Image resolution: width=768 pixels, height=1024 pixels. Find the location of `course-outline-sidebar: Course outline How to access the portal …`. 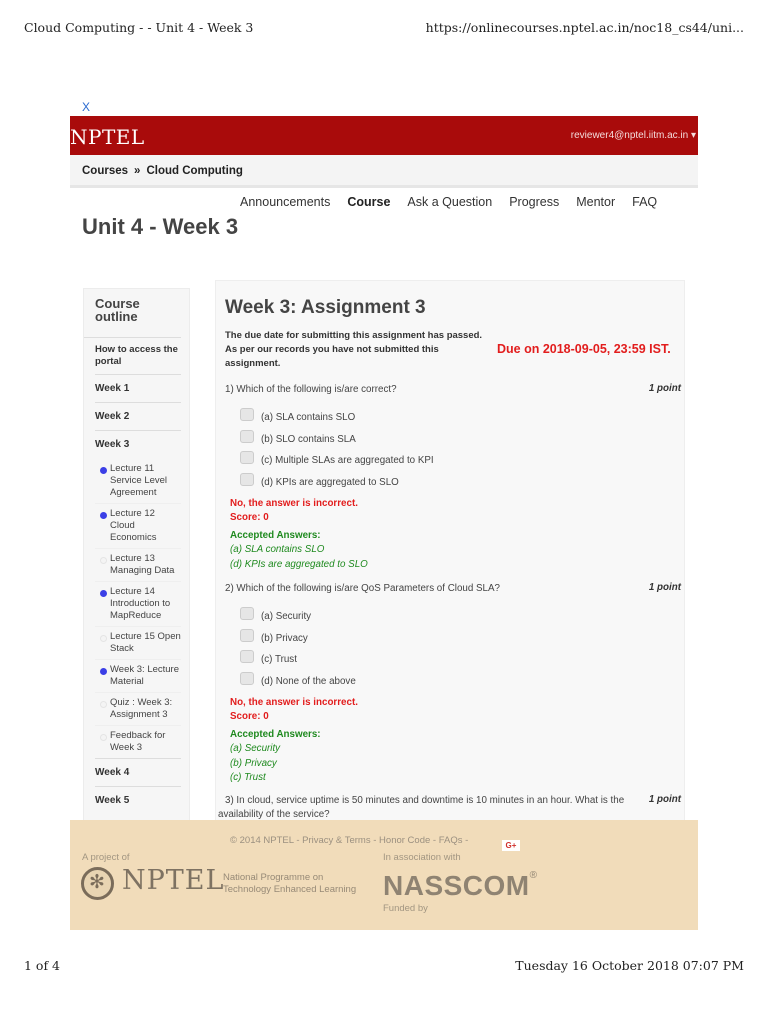

course-outline-sidebar: Course outline How to access the portal … is located at coordinates (136, 554).